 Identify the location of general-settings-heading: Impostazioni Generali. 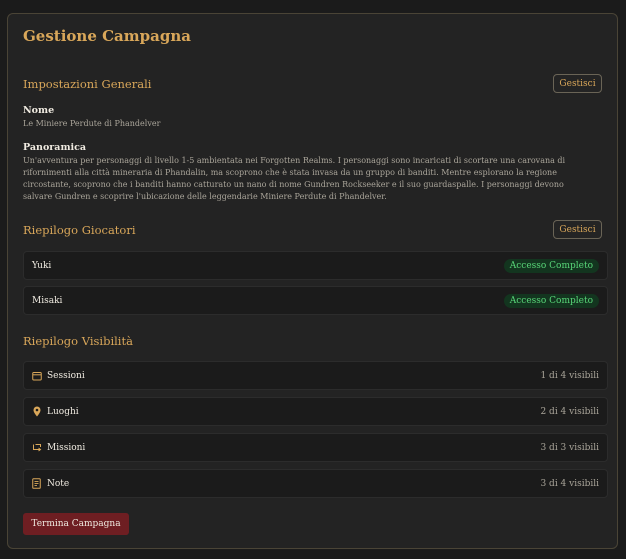
(87, 84).